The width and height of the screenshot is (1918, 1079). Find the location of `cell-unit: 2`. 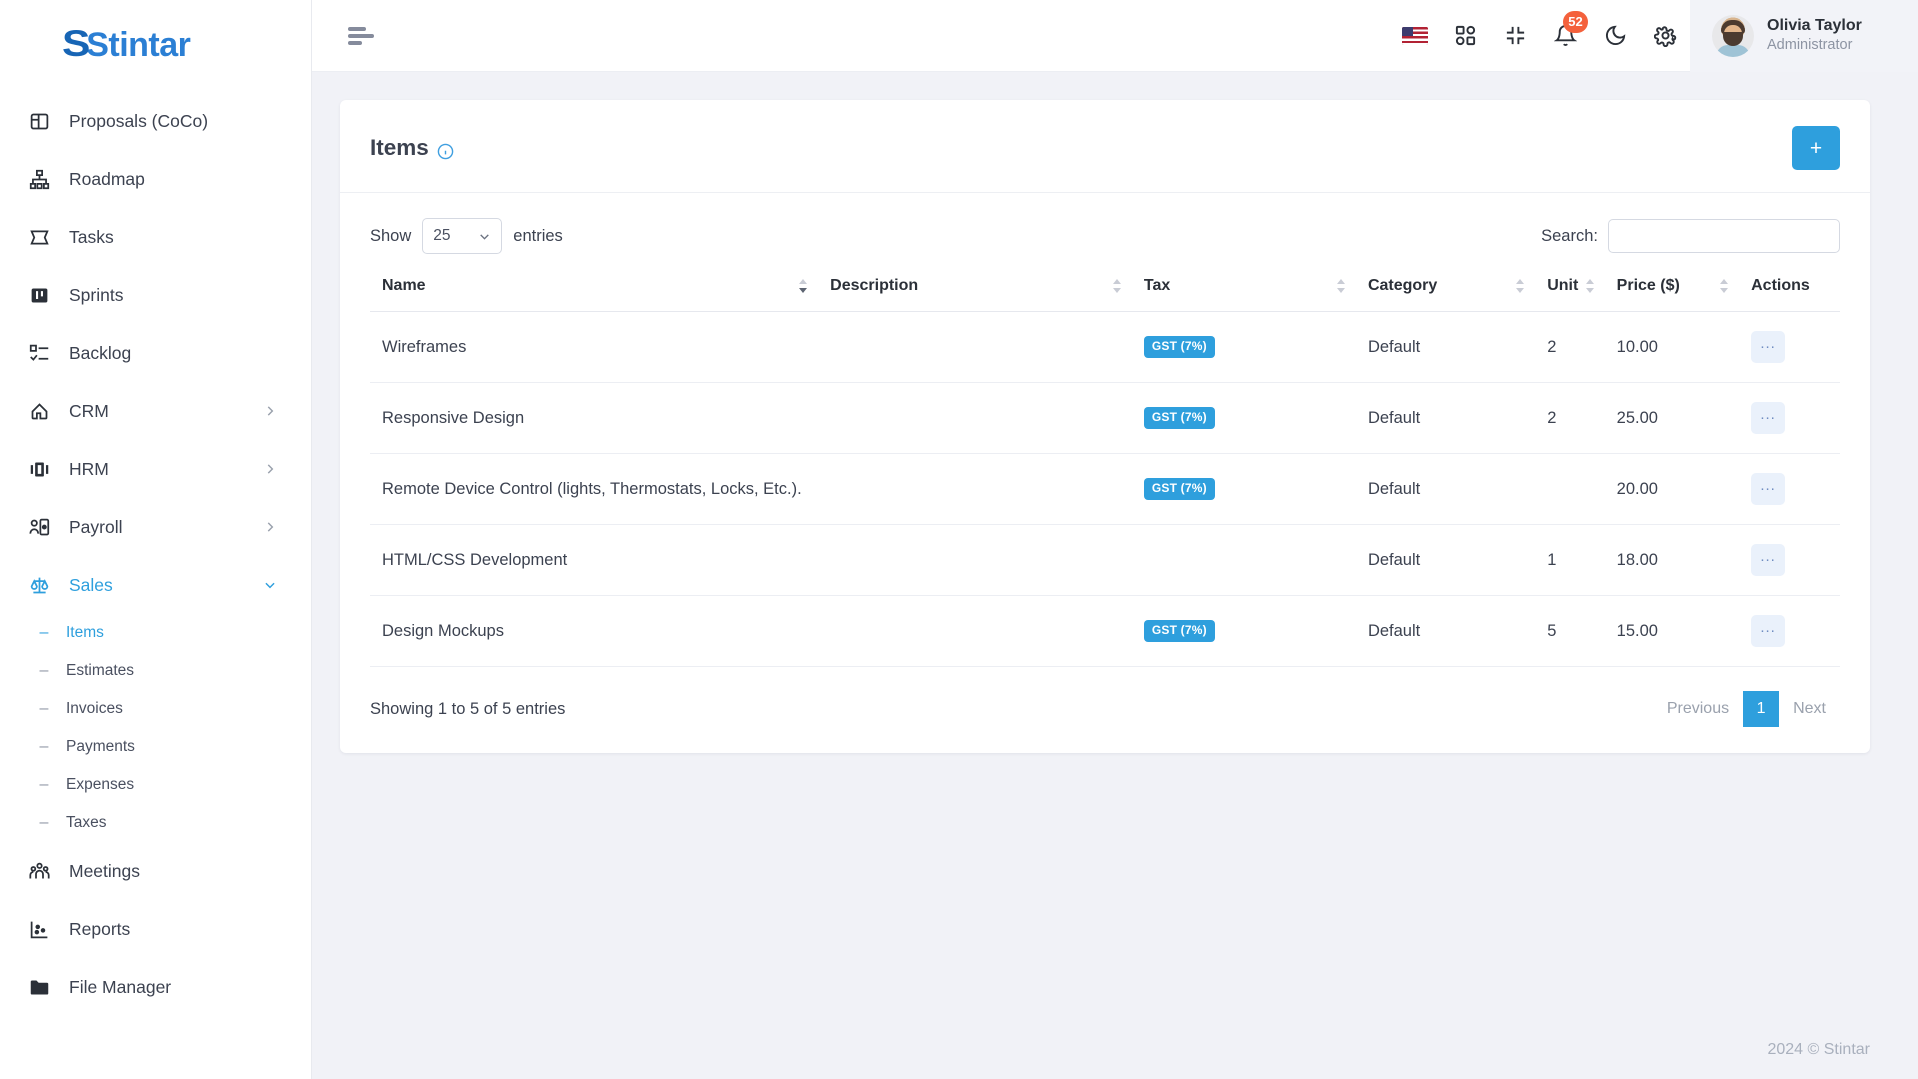

cell-unit: 2 is located at coordinates (1570, 418).